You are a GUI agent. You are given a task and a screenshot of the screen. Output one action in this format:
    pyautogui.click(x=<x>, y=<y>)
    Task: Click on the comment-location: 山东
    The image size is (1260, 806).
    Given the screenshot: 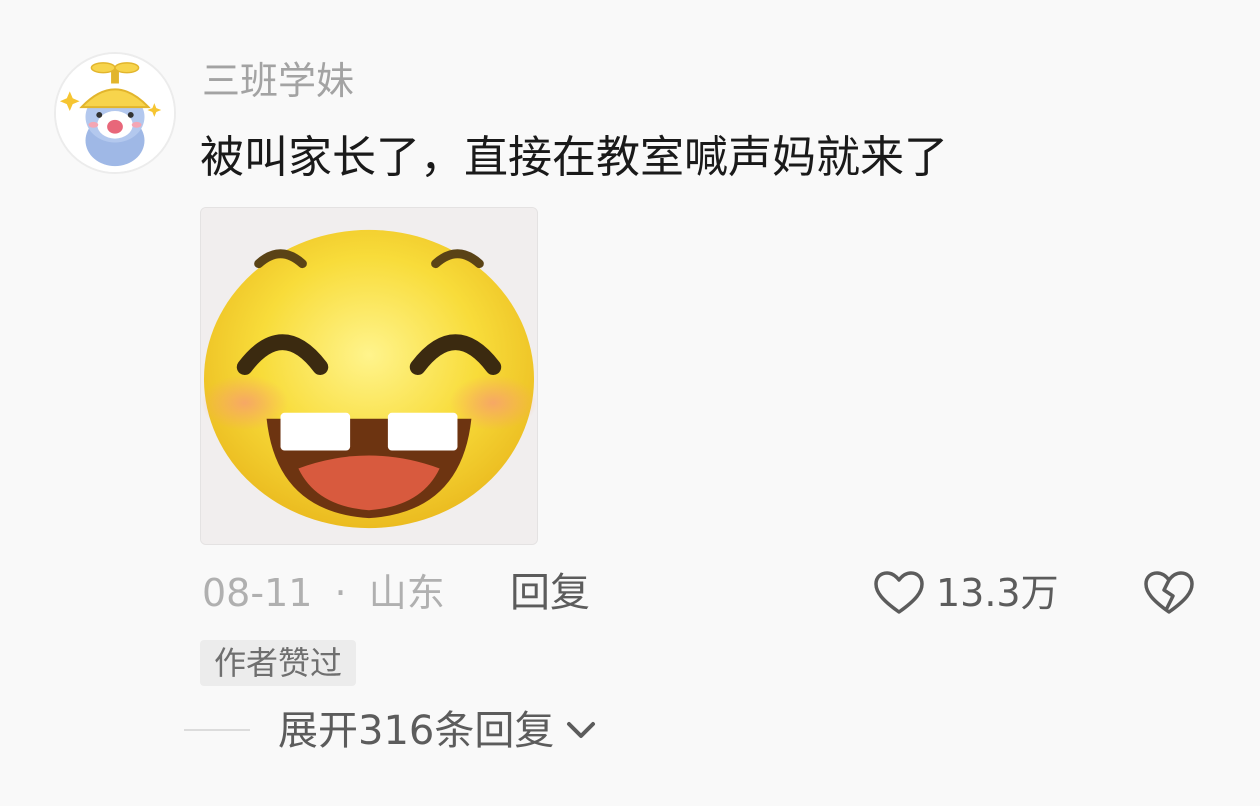 What is the action you would take?
    pyautogui.click(x=406, y=593)
    